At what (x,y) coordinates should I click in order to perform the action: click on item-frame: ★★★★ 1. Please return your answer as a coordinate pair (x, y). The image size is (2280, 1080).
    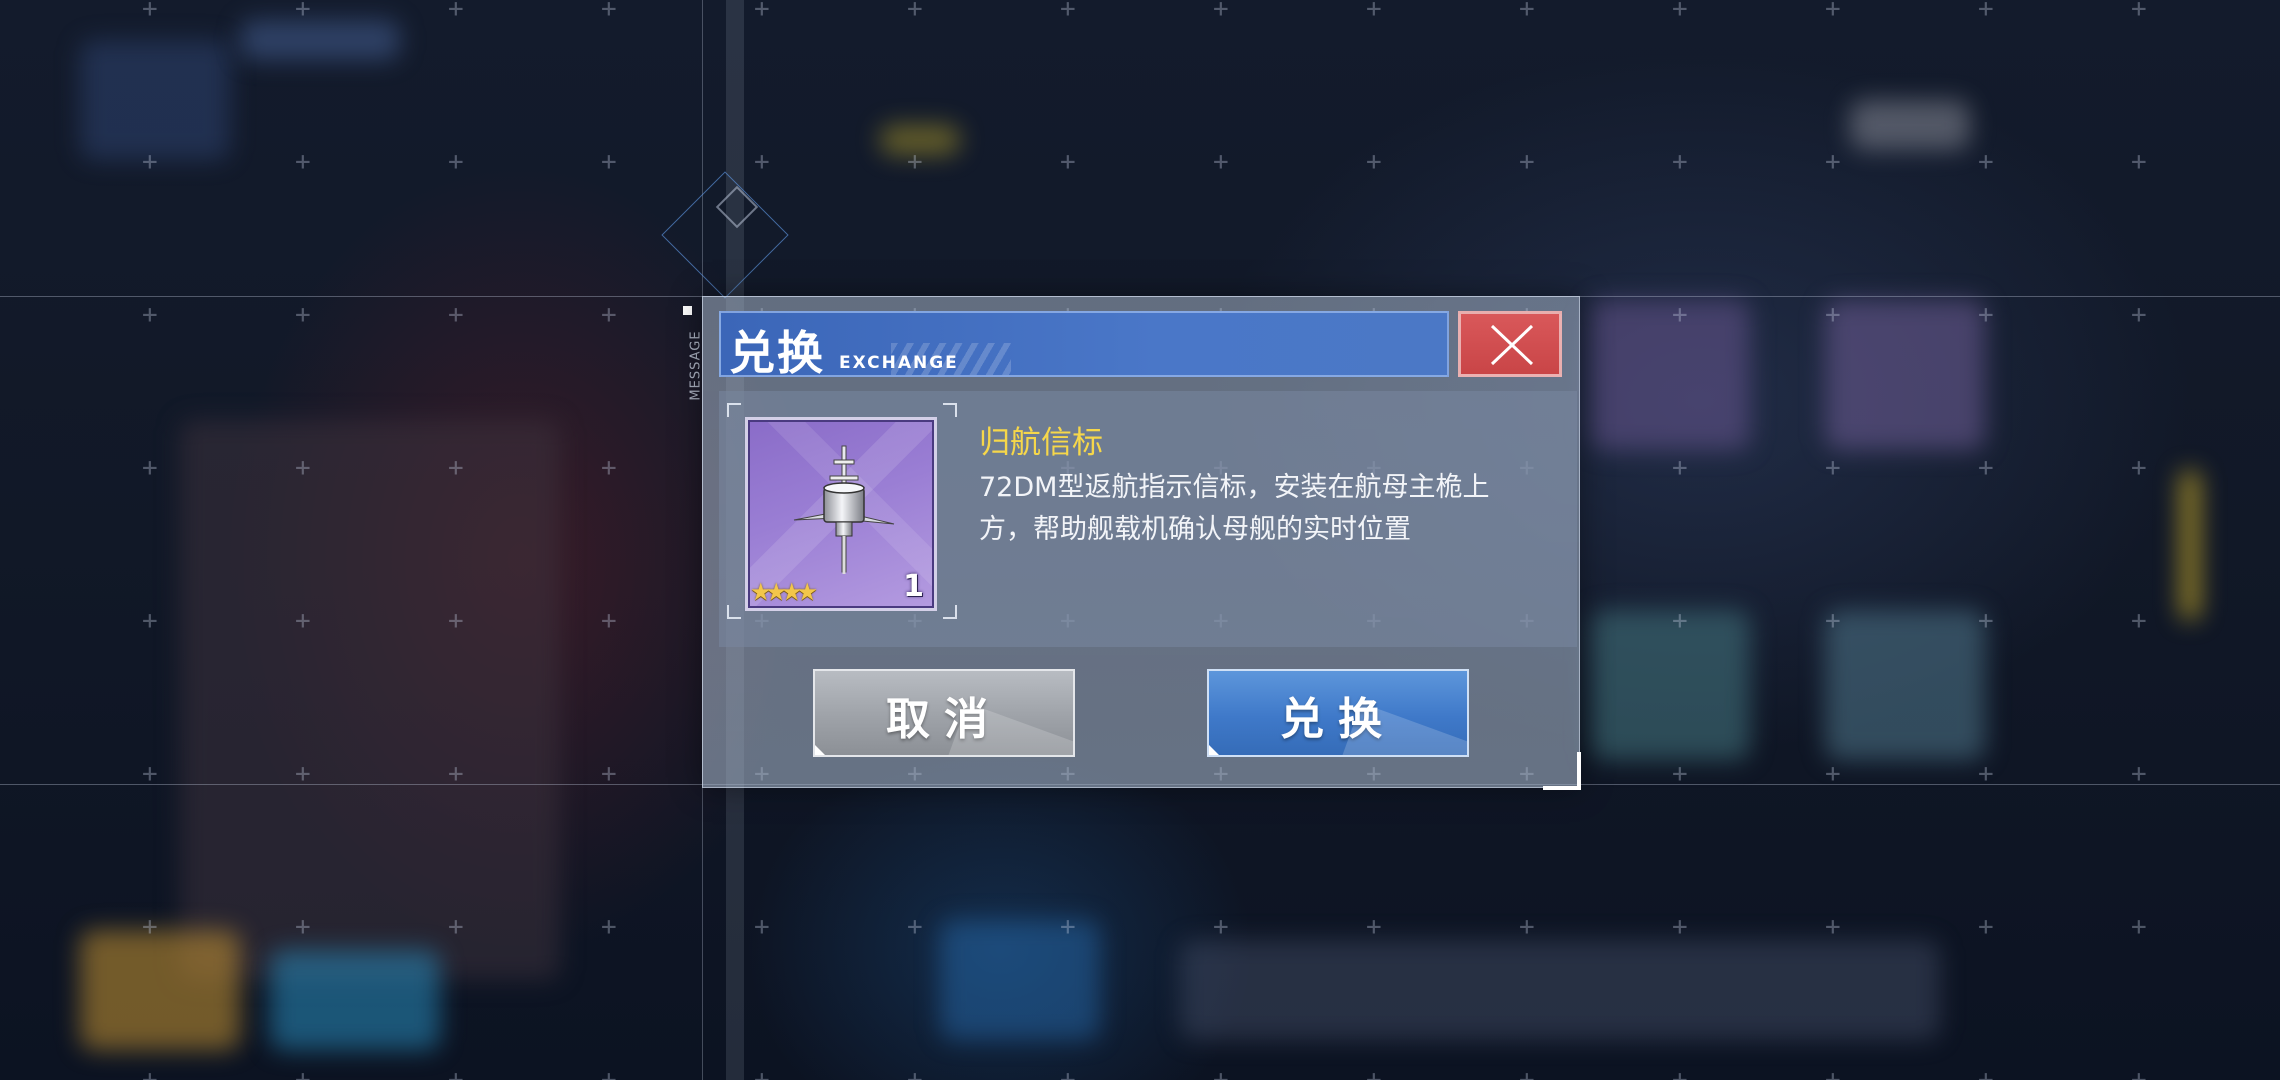
    Looking at the image, I should click on (842, 511).